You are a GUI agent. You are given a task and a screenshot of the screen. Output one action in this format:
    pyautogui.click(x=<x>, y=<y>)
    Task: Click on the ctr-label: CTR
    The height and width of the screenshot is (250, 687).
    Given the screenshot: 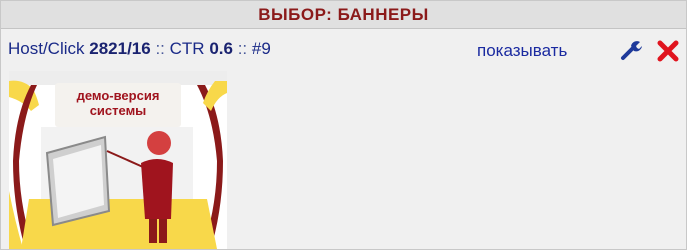 What is the action you would take?
    pyautogui.click(x=187, y=48)
    